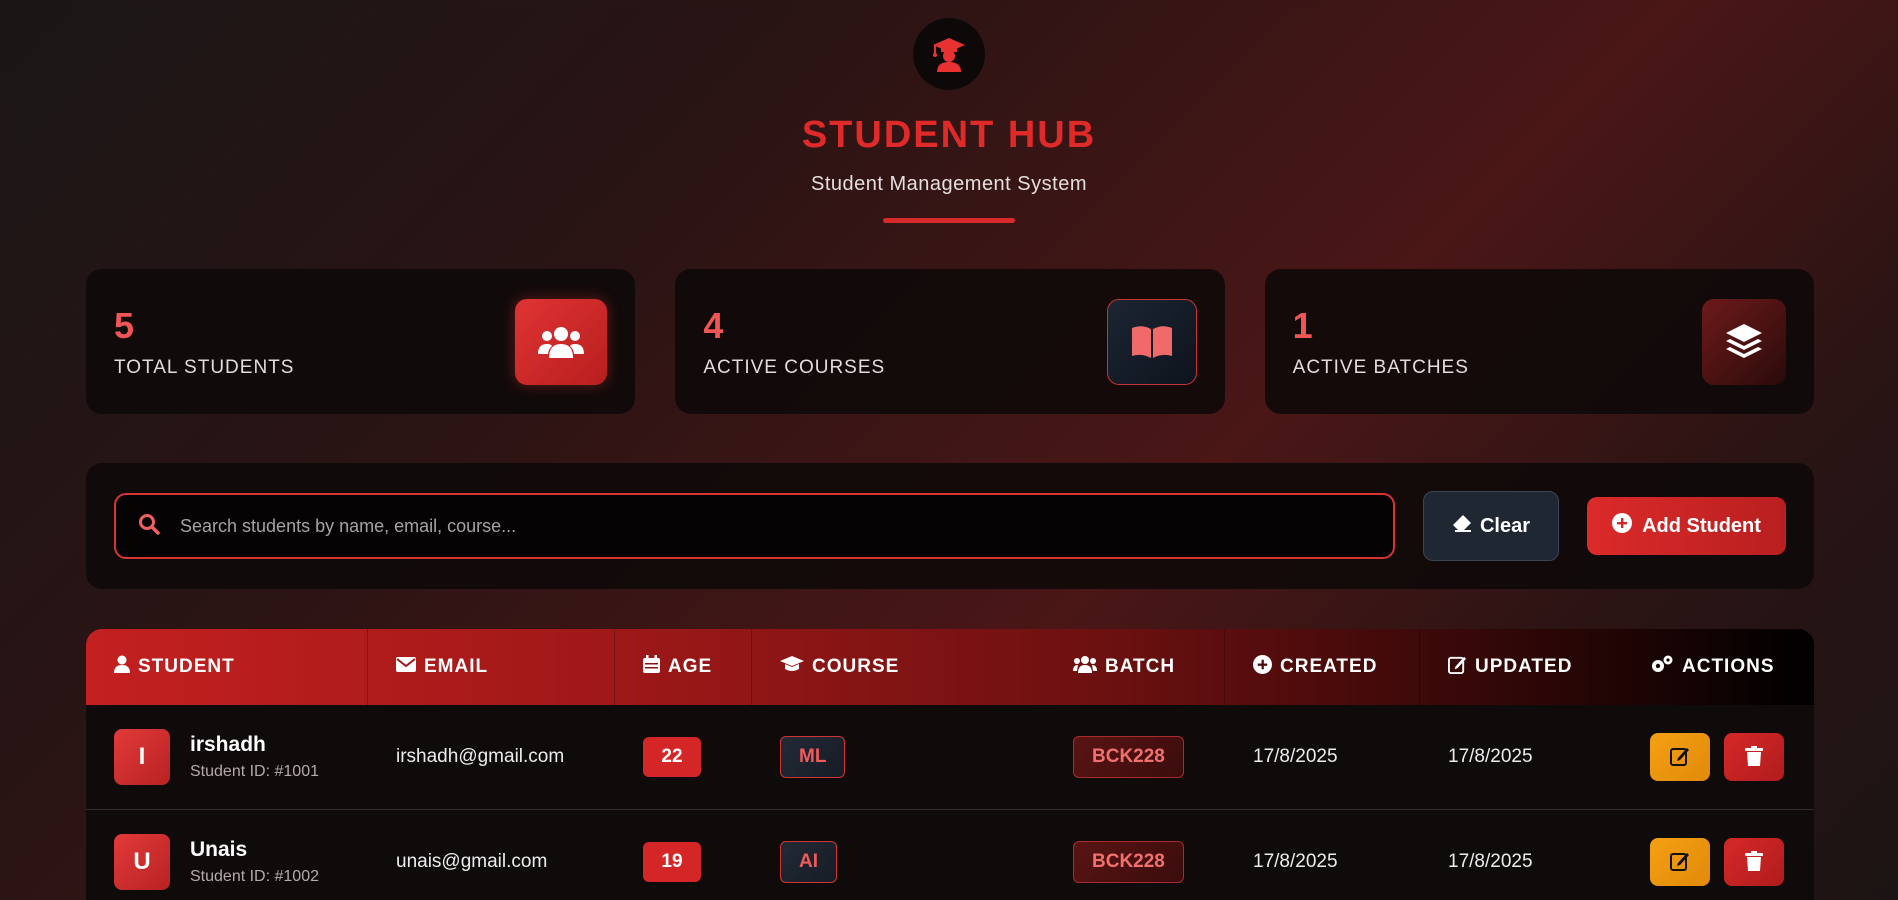 The width and height of the screenshot is (1898, 900). I want to click on col-batch: BATCH, so click(1135, 667).